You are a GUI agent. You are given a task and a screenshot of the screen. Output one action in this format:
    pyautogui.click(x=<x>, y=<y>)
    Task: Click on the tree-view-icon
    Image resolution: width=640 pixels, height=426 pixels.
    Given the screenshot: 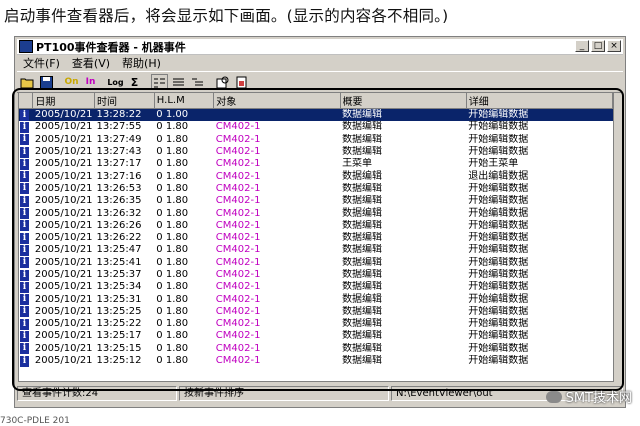 What is the action you would take?
    pyautogui.click(x=197, y=82)
    